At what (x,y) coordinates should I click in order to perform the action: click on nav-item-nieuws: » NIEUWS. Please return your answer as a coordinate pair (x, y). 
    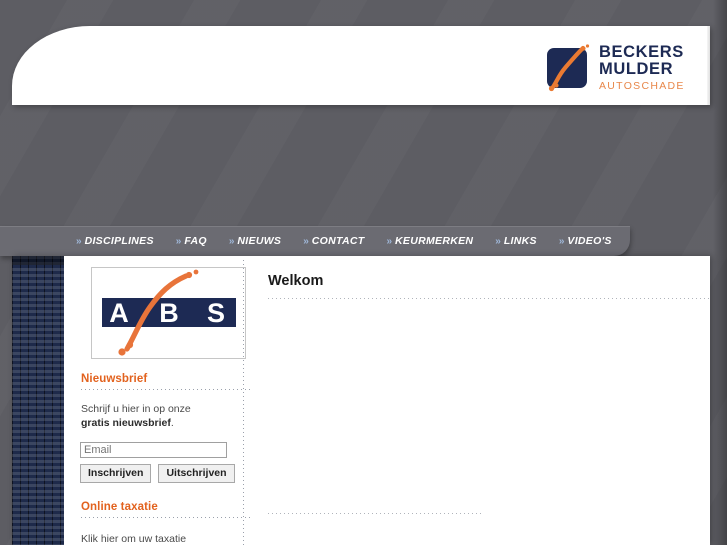
    Looking at the image, I should click on (255, 241).